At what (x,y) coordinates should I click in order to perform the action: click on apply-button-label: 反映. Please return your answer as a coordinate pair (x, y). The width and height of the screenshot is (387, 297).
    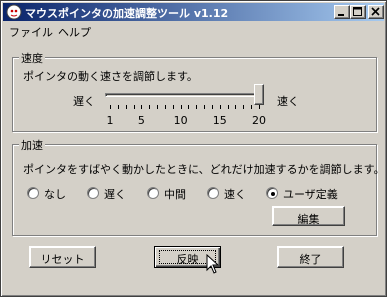
    Looking at the image, I should click on (187, 259).